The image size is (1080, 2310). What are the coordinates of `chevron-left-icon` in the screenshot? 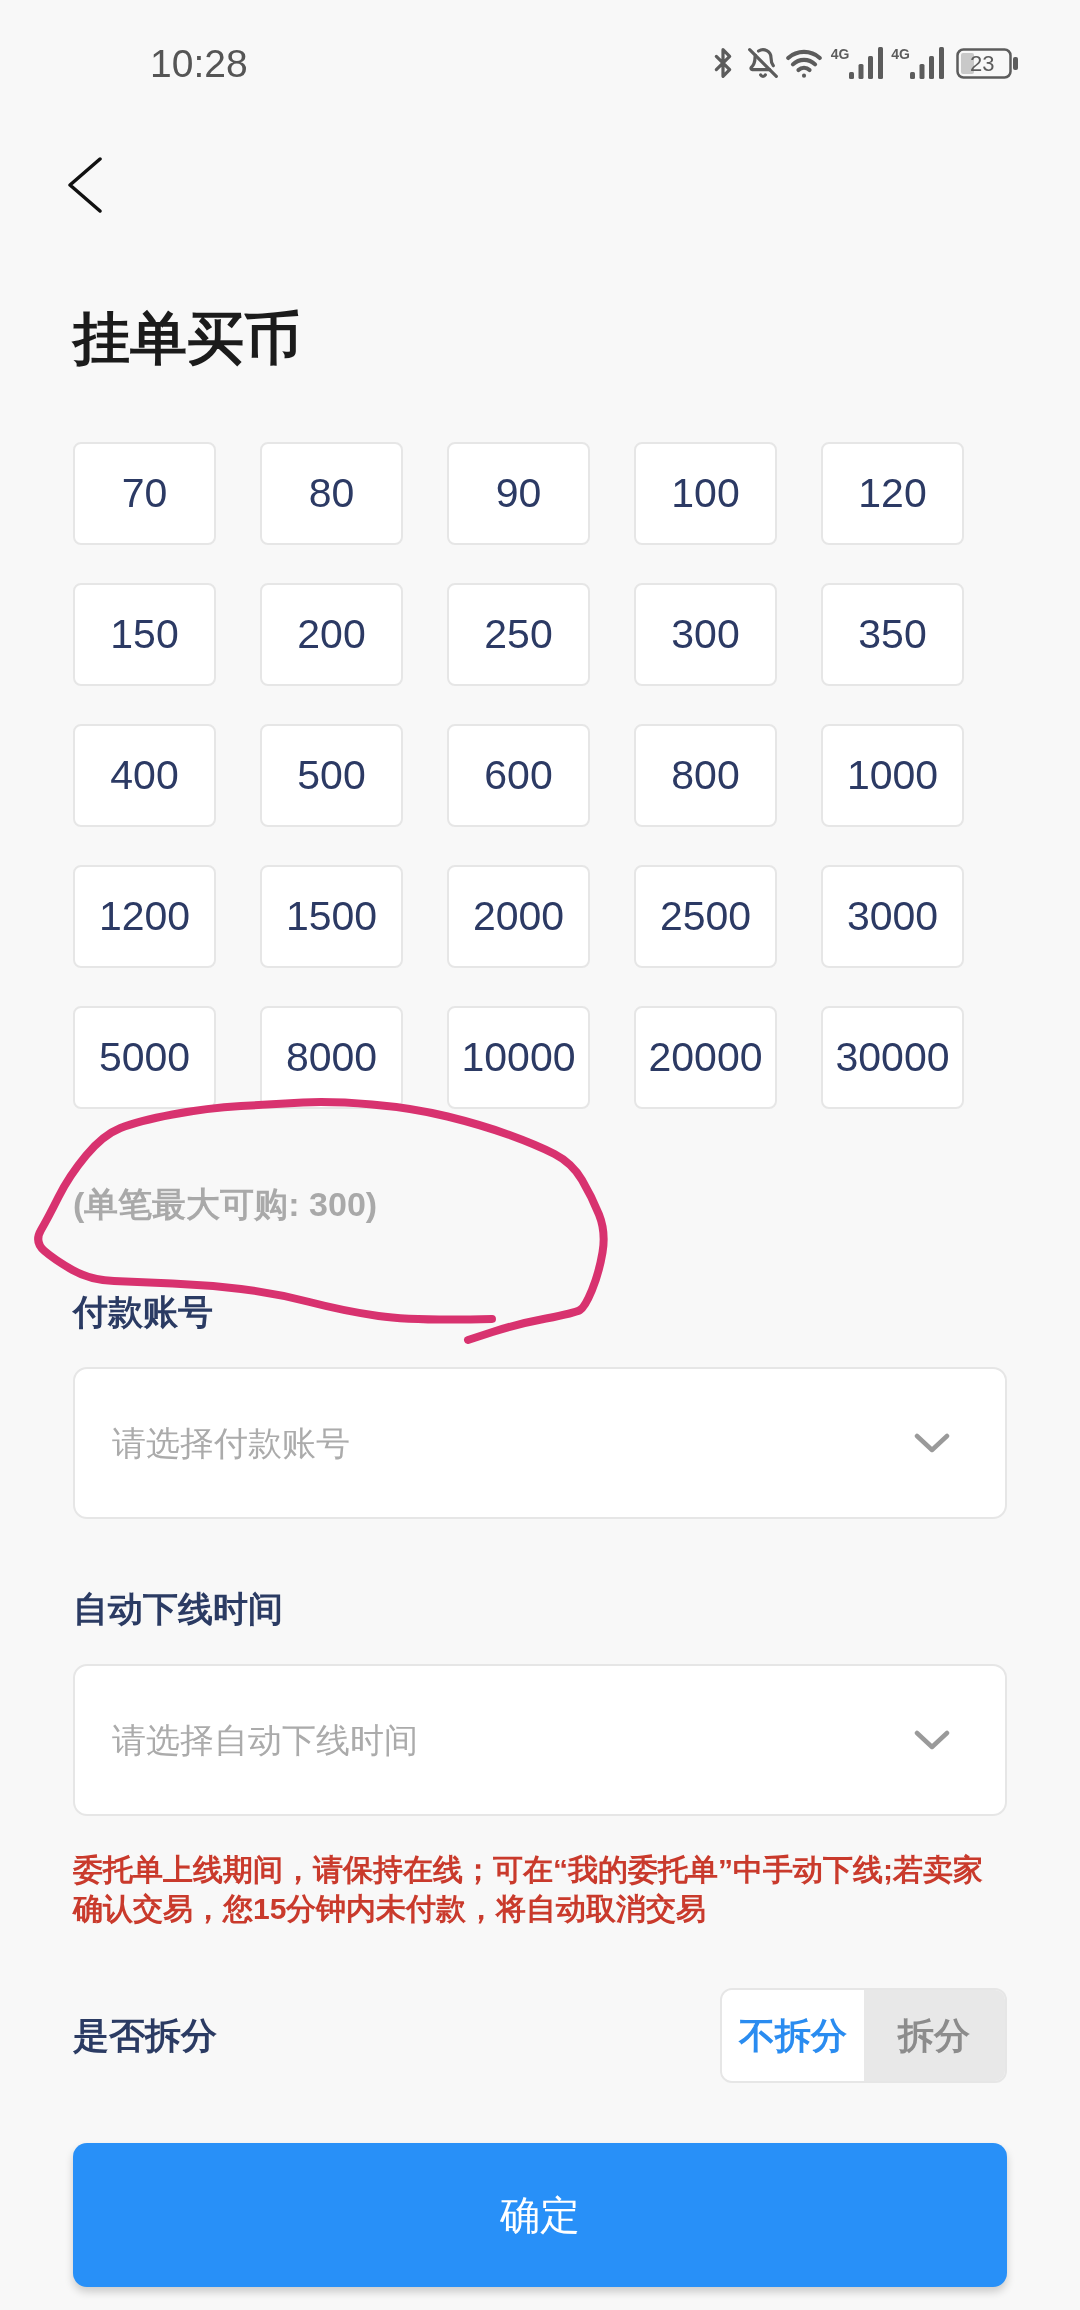 It's located at (85, 185).